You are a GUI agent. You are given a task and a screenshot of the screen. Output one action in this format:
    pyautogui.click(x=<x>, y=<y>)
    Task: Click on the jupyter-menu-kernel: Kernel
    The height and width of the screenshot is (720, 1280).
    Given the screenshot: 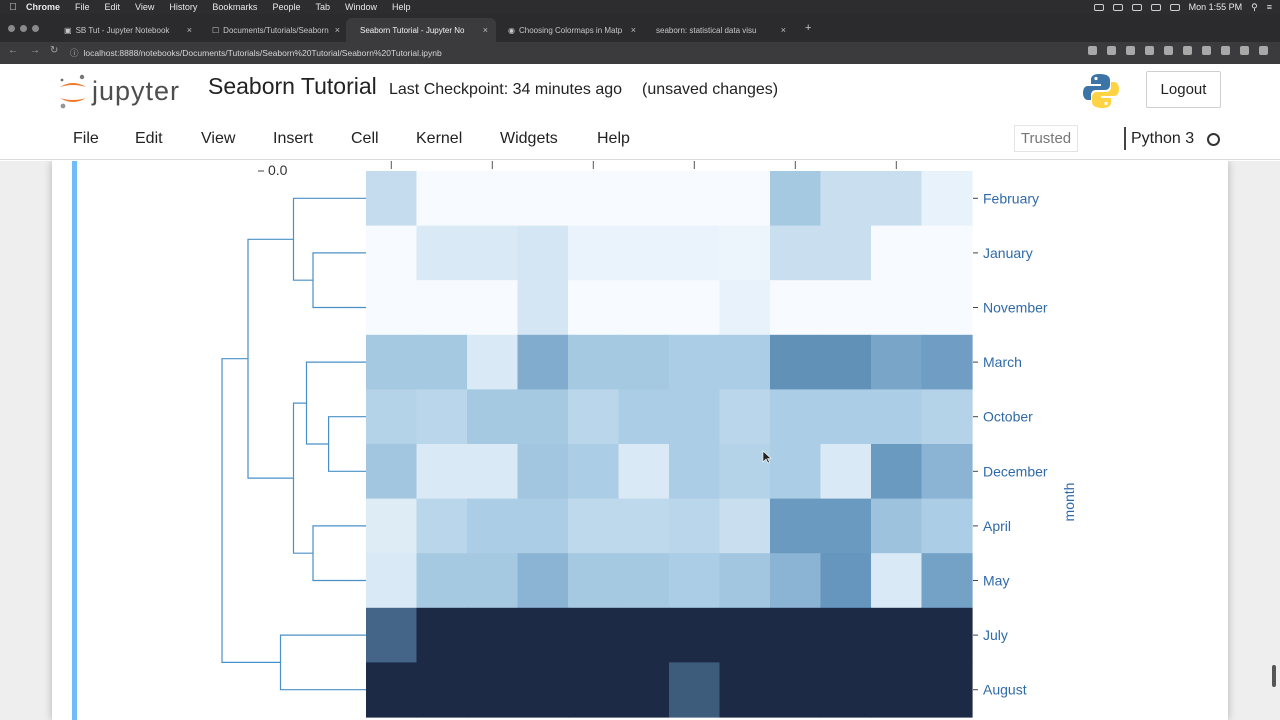 What is the action you would take?
    pyautogui.click(x=439, y=139)
    